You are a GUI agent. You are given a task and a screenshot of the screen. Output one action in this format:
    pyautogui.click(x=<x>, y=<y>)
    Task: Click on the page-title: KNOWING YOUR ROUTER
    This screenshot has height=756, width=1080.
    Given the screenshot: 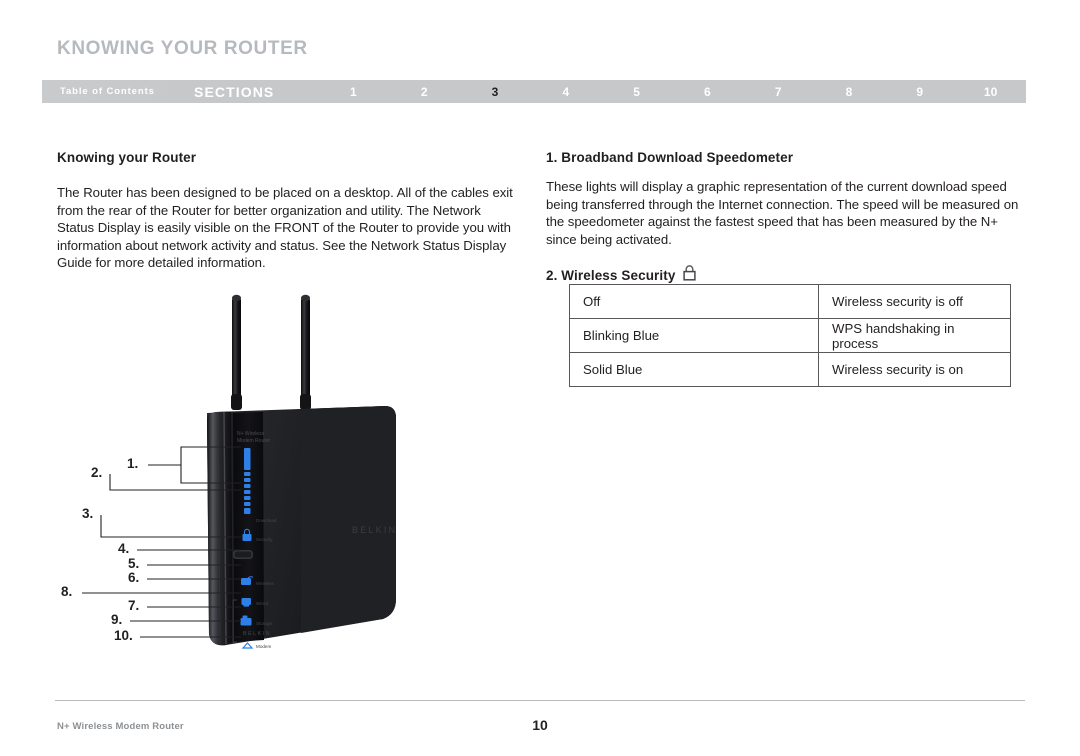 What is the action you would take?
    pyautogui.click(x=182, y=48)
    